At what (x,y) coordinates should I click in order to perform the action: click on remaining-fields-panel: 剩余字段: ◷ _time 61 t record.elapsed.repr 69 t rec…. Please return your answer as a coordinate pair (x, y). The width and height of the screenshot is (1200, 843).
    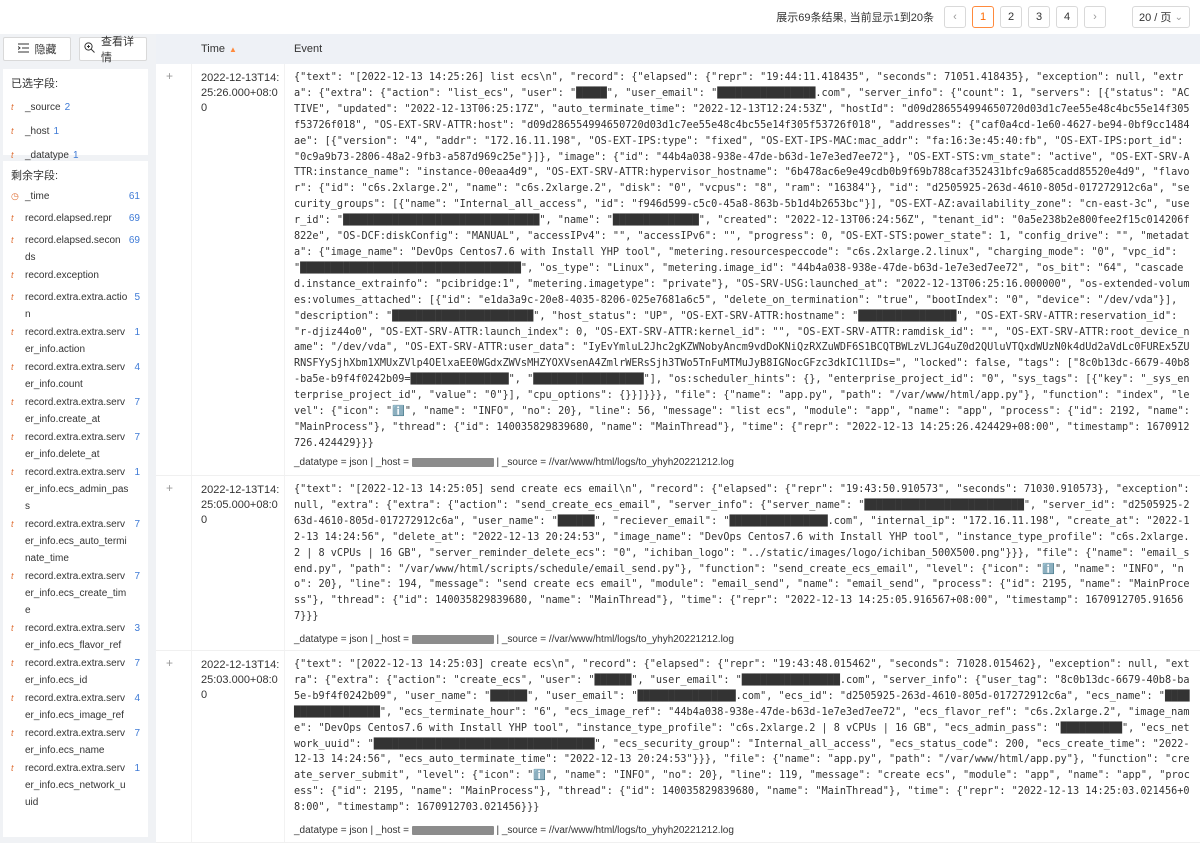
    Looking at the image, I should click on (75, 499).